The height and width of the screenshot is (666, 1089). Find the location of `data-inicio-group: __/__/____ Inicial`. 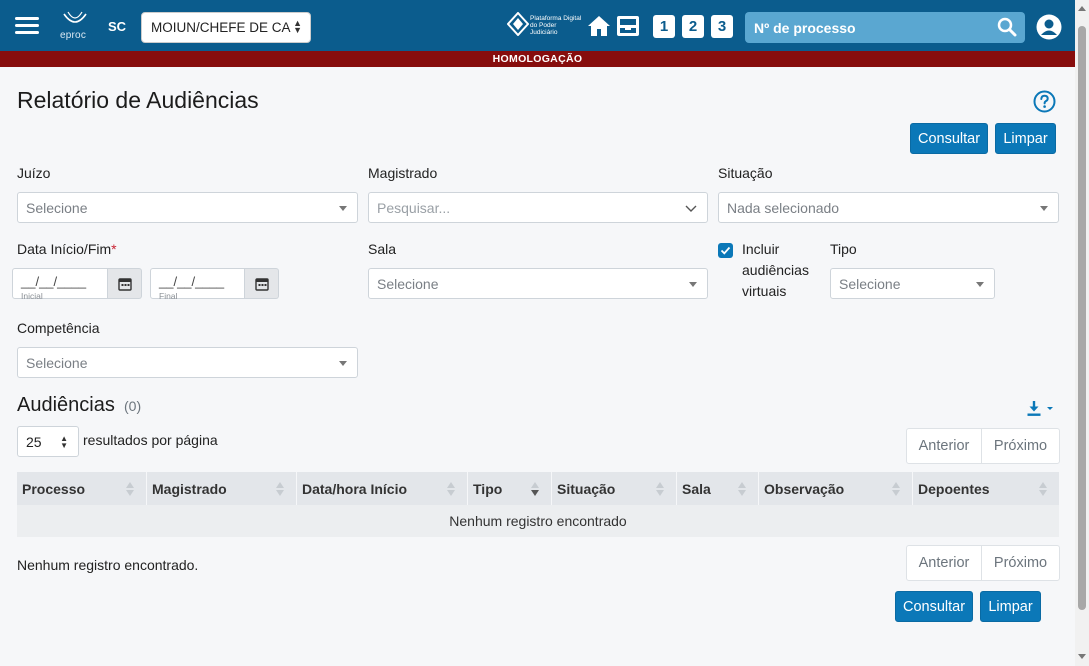

data-inicio-group: __/__/____ Inicial is located at coordinates (77, 284).